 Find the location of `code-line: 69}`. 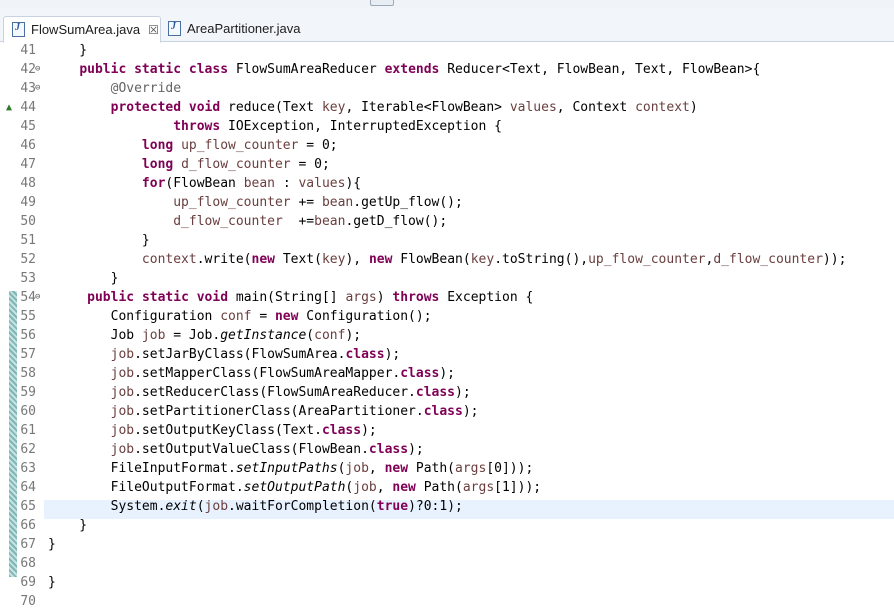

code-line: 69} is located at coordinates (447, 582).